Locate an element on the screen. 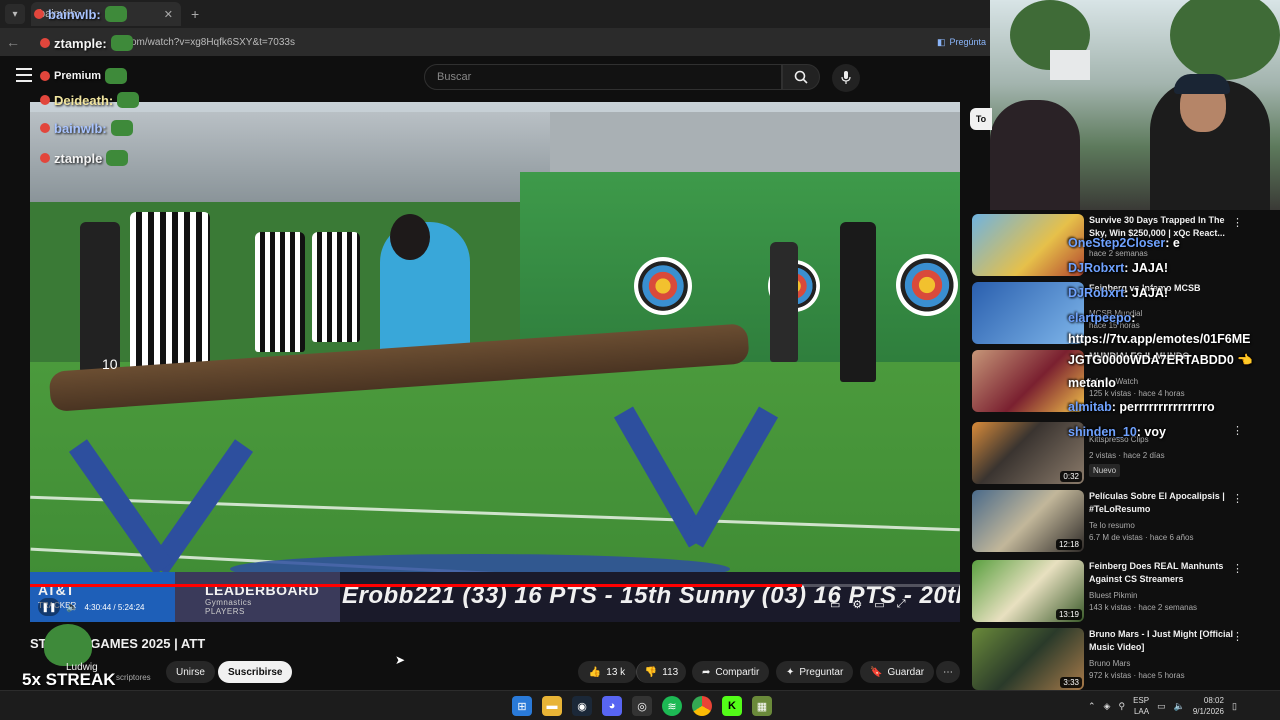 The image size is (1280, 720). player-controls: ❚❚ 🔈 4:30:44 / 5:24:24 is located at coordinates (91, 607).